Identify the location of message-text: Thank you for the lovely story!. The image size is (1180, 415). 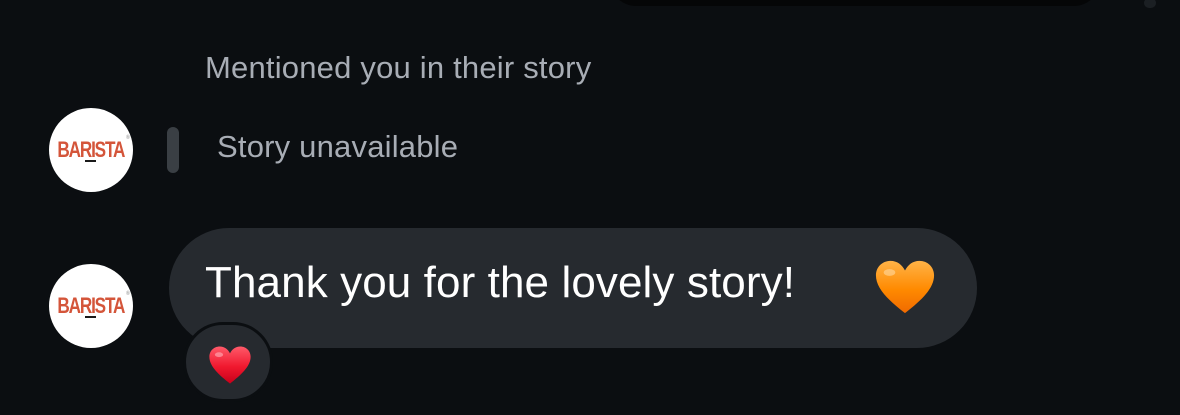
(500, 282).